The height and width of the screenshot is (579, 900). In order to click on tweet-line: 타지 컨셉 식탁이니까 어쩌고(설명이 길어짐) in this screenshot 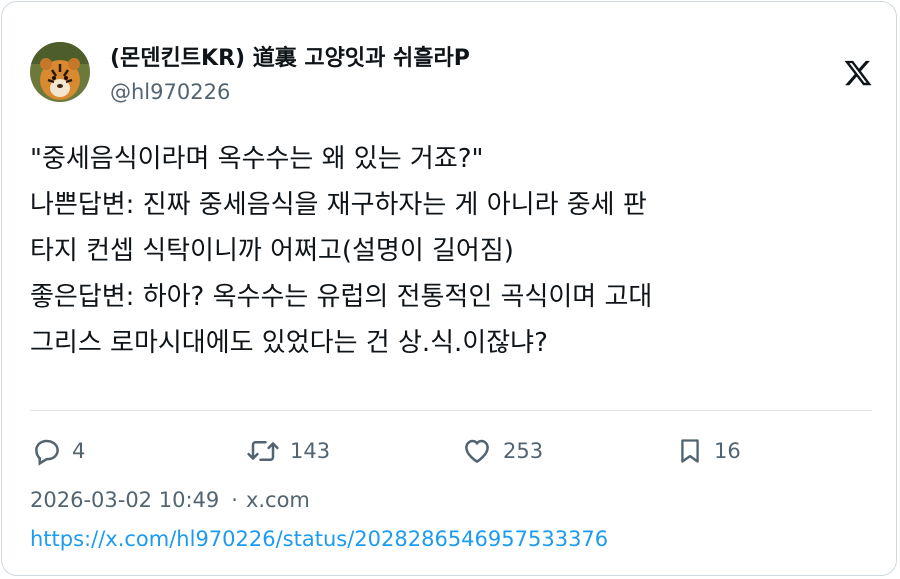, I will do `click(272, 251)`.